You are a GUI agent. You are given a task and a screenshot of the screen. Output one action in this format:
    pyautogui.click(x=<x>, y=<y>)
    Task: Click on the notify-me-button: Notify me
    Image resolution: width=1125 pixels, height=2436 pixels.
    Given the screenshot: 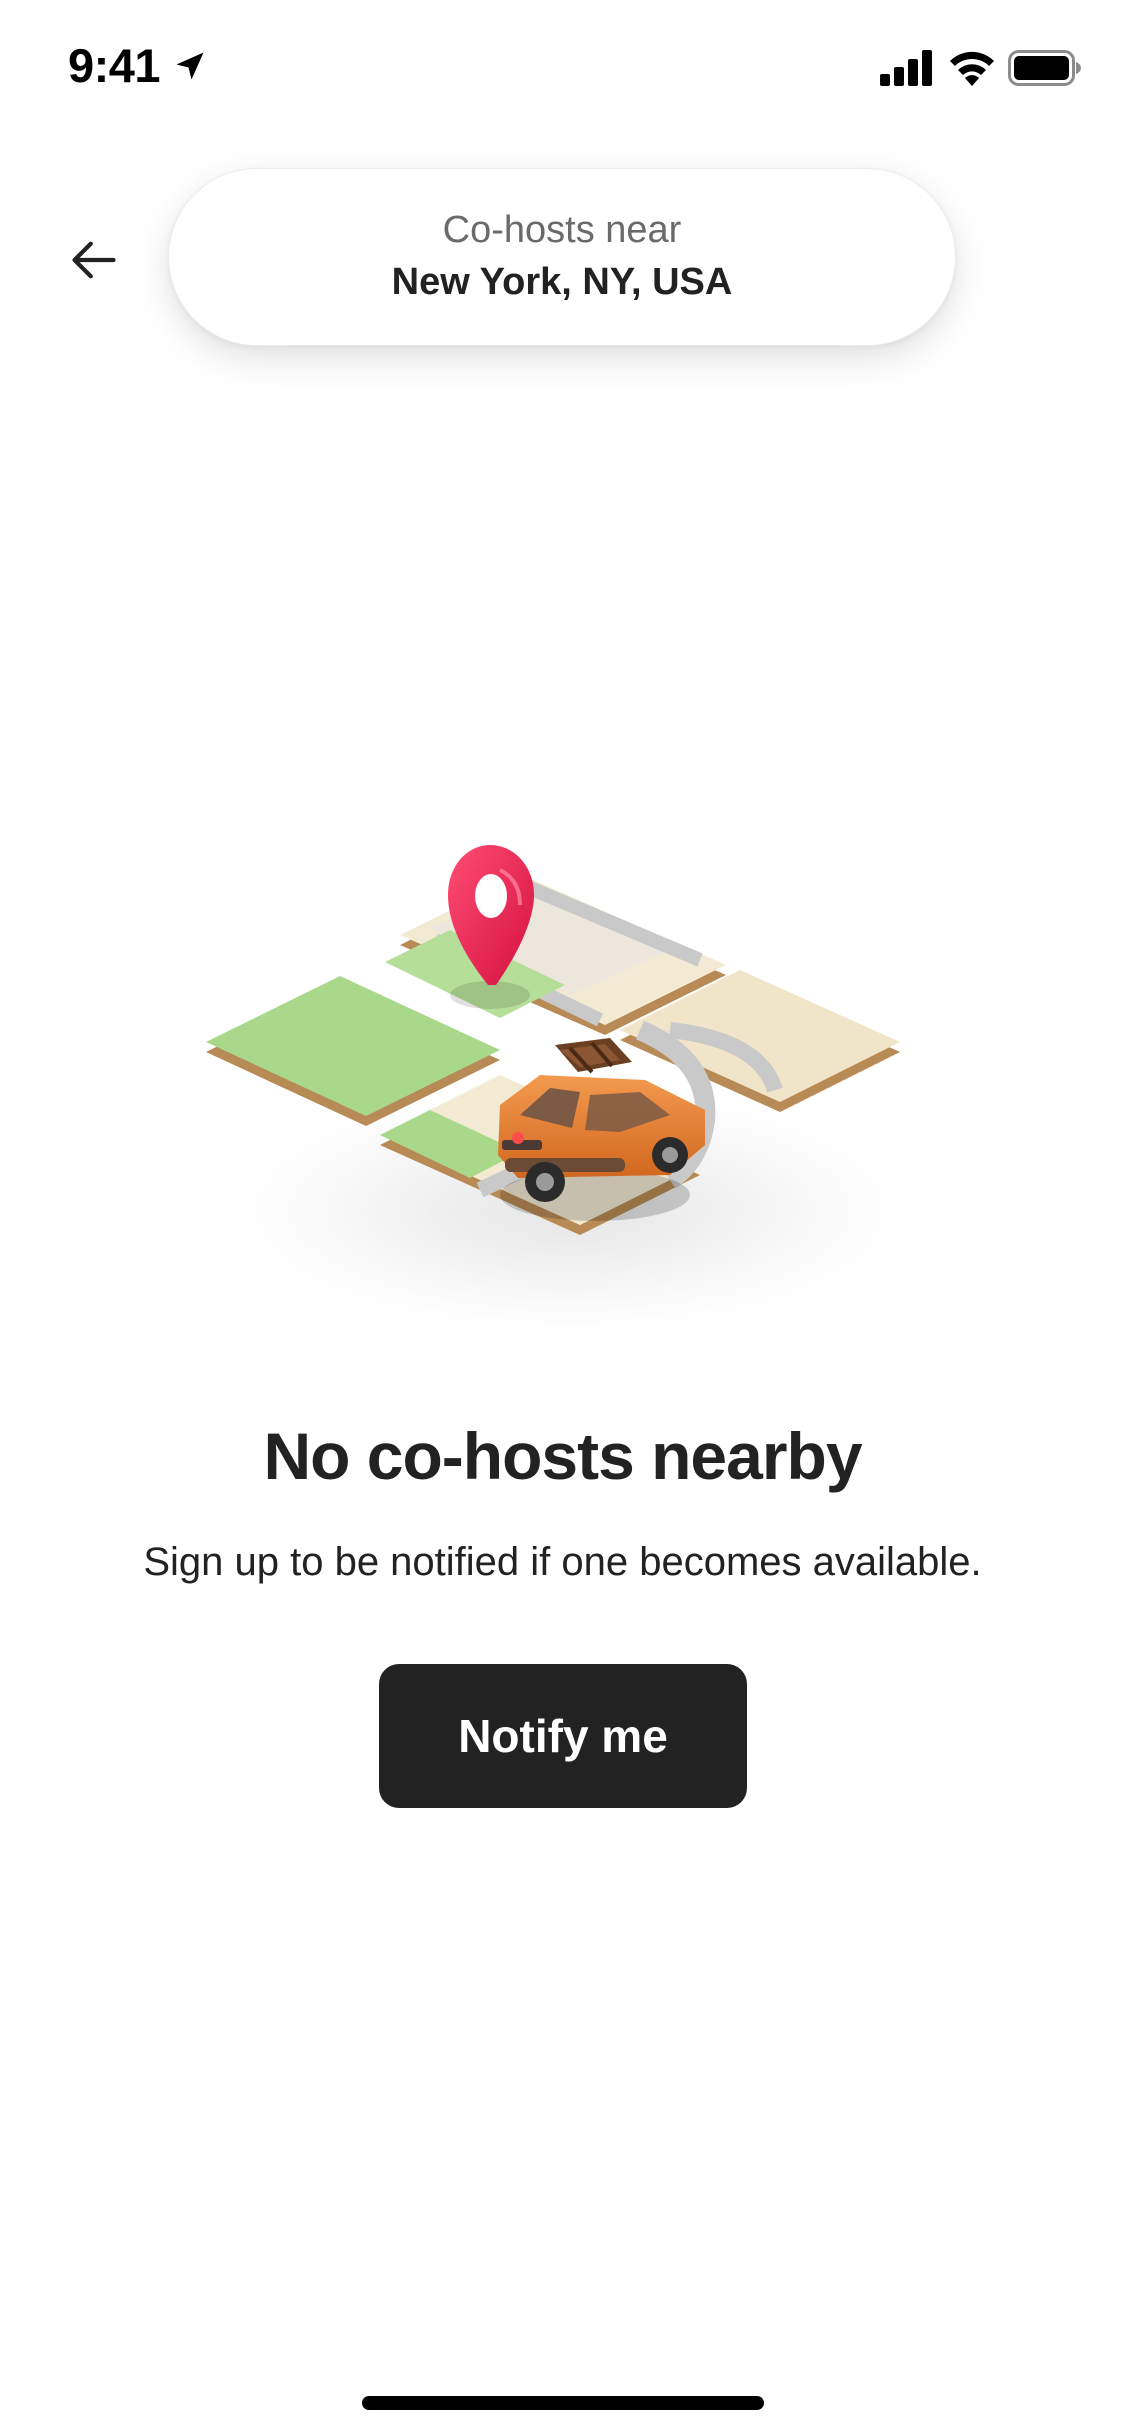 What is the action you would take?
    pyautogui.click(x=563, y=1736)
    